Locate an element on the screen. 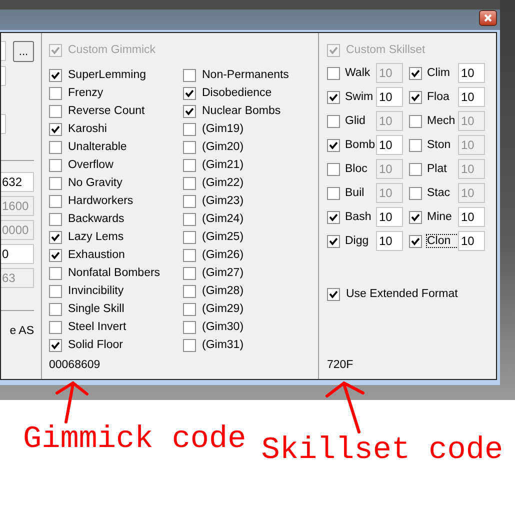 The height and width of the screenshot is (506, 515). checkbox-label: (Gim30) is located at coordinates (223, 327).